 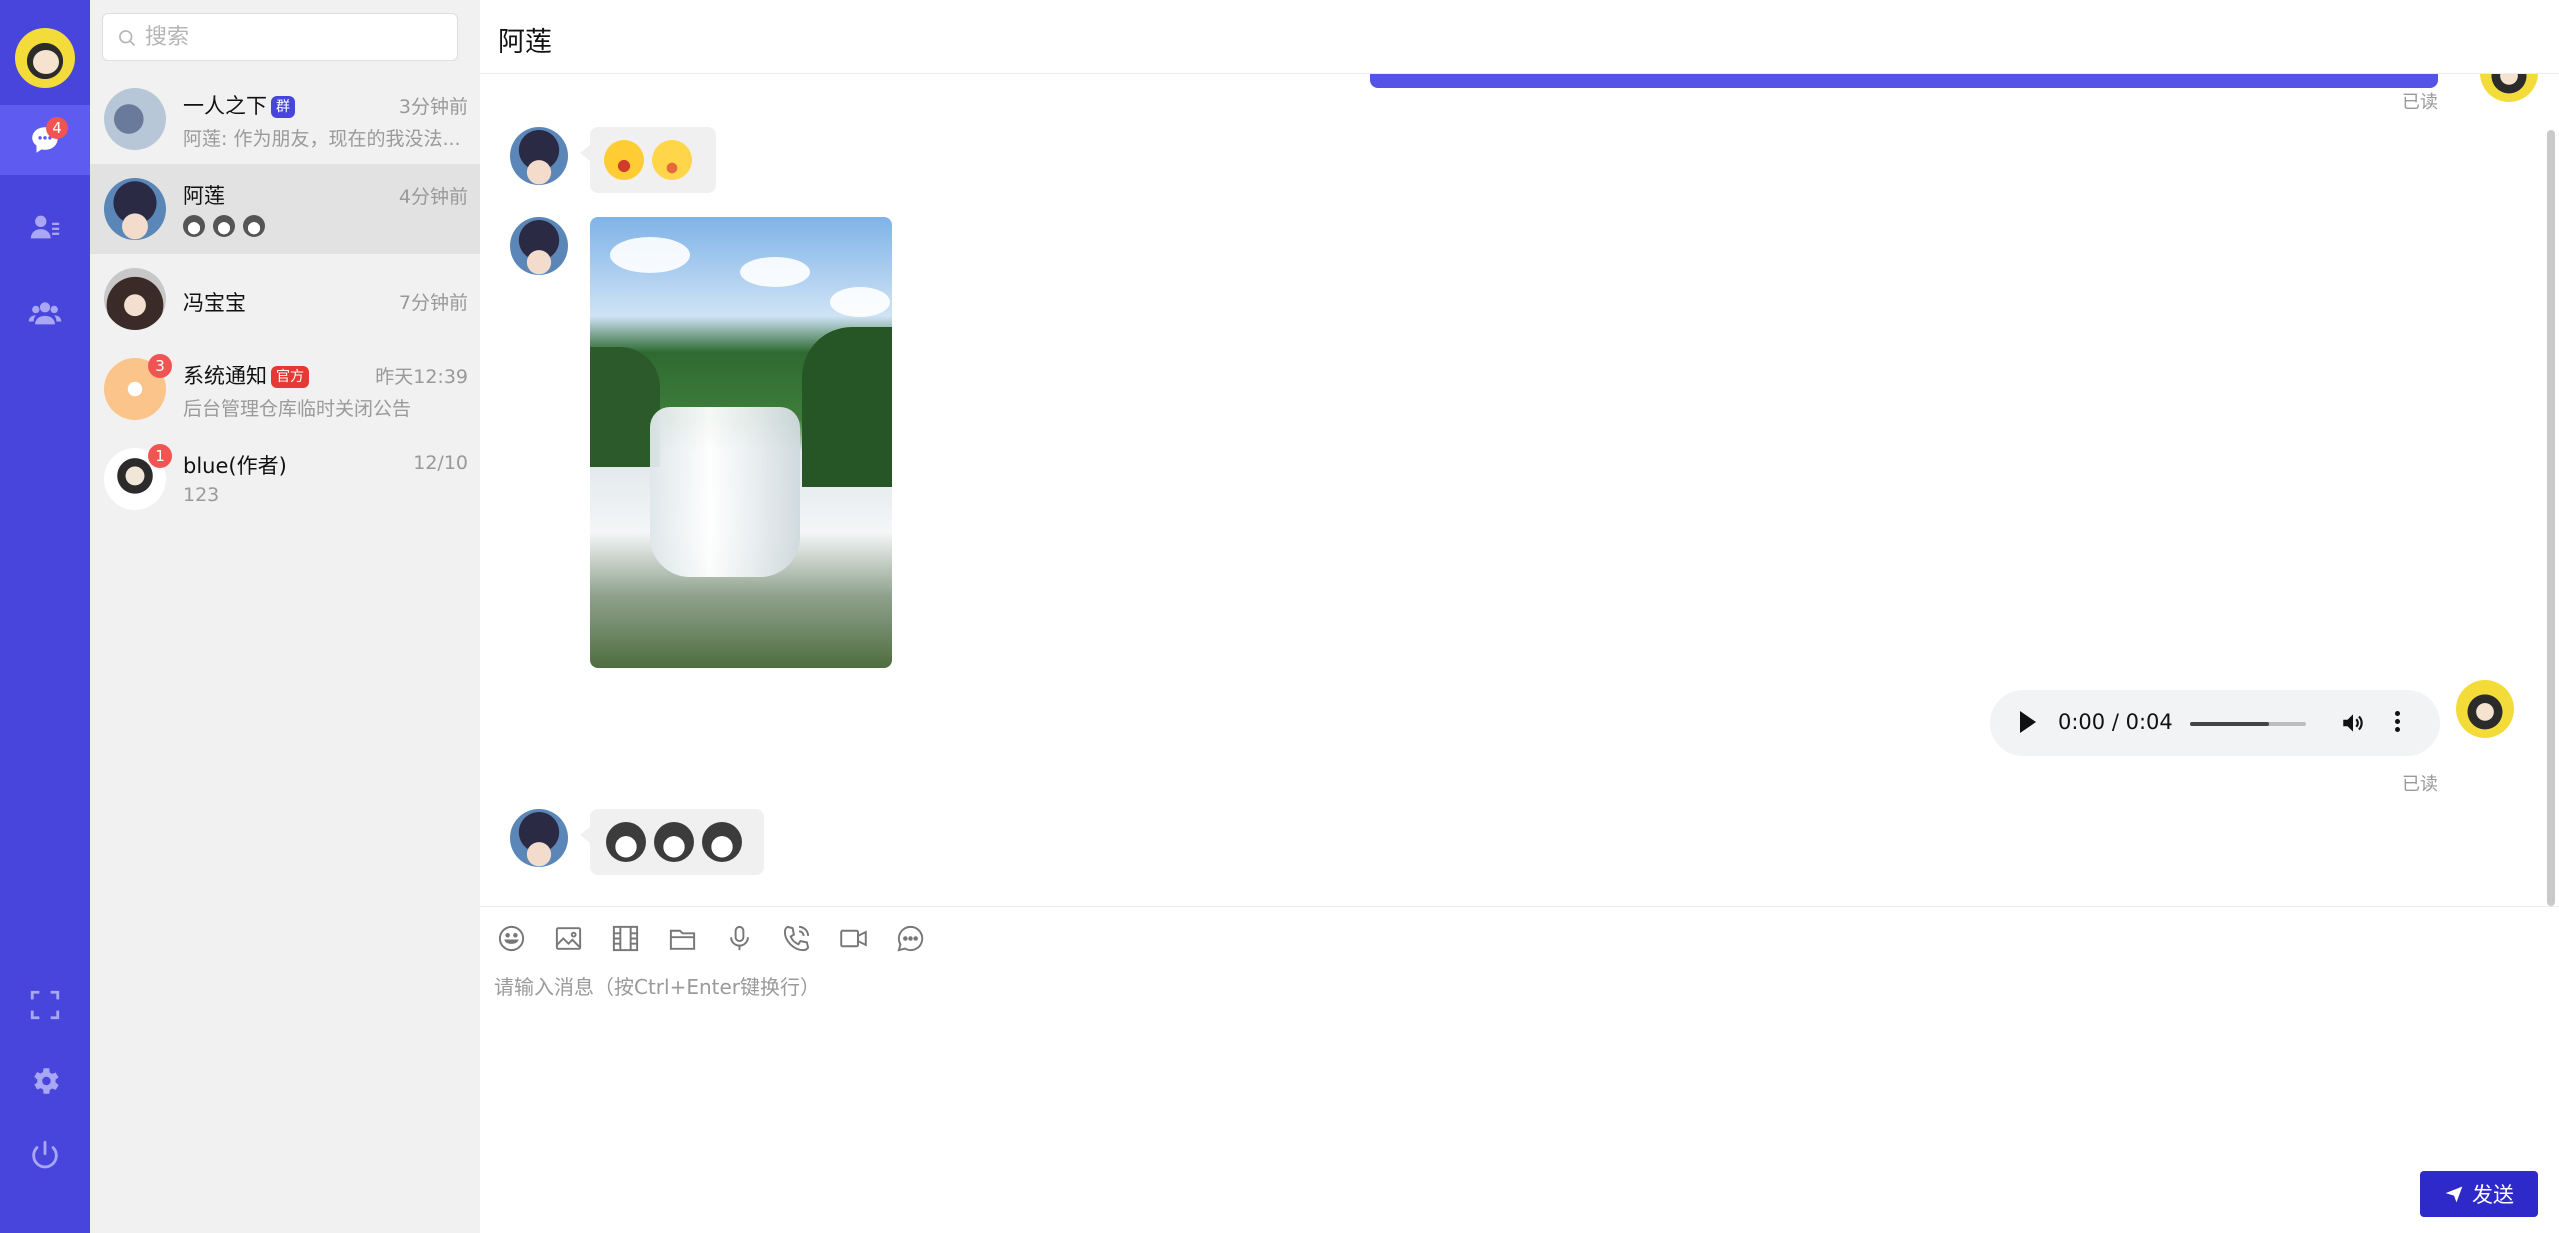 I want to click on sent-message-bubble, so click(x=1904, y=81).